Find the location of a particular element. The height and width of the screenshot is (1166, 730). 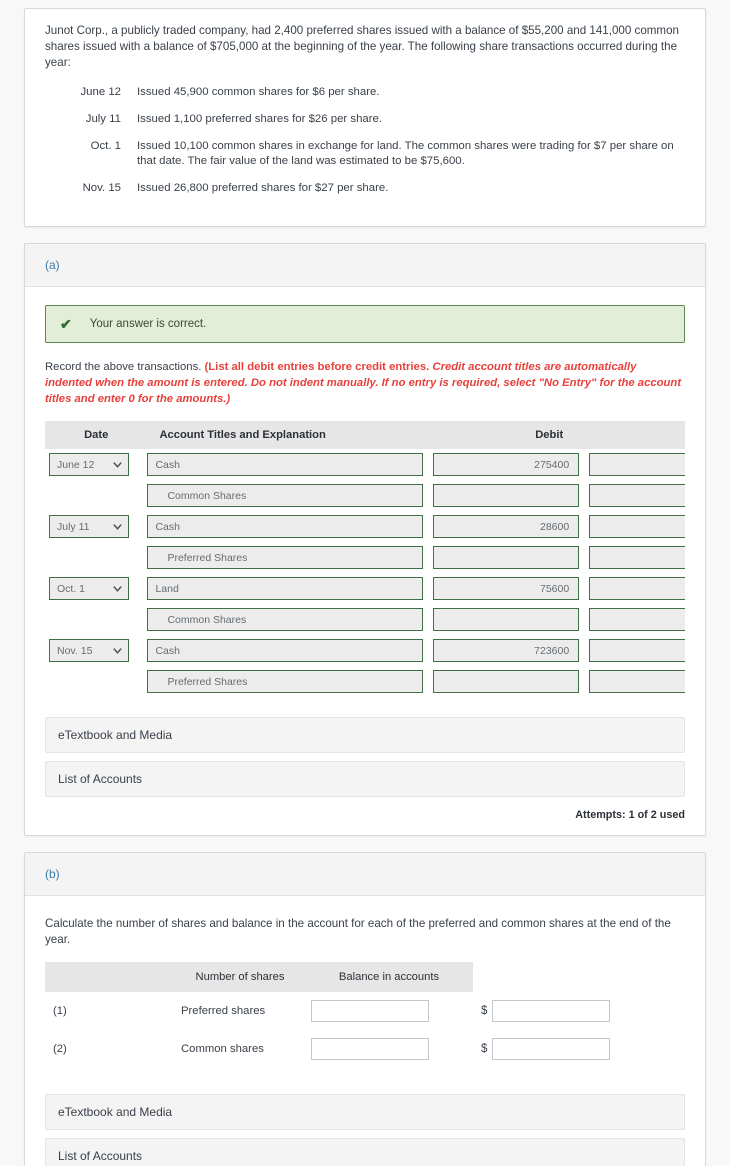

part-b-header: (b) is located at coordinates (365, 874).